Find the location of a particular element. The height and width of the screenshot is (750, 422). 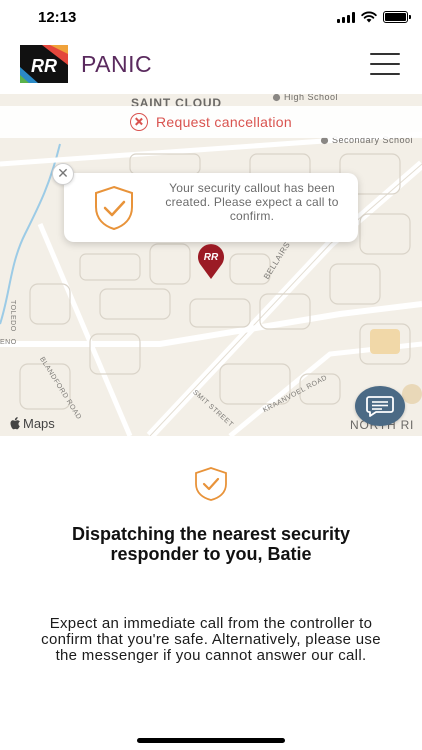

map-label-toledo: TOLEDO is located at coordinates (12, 316).